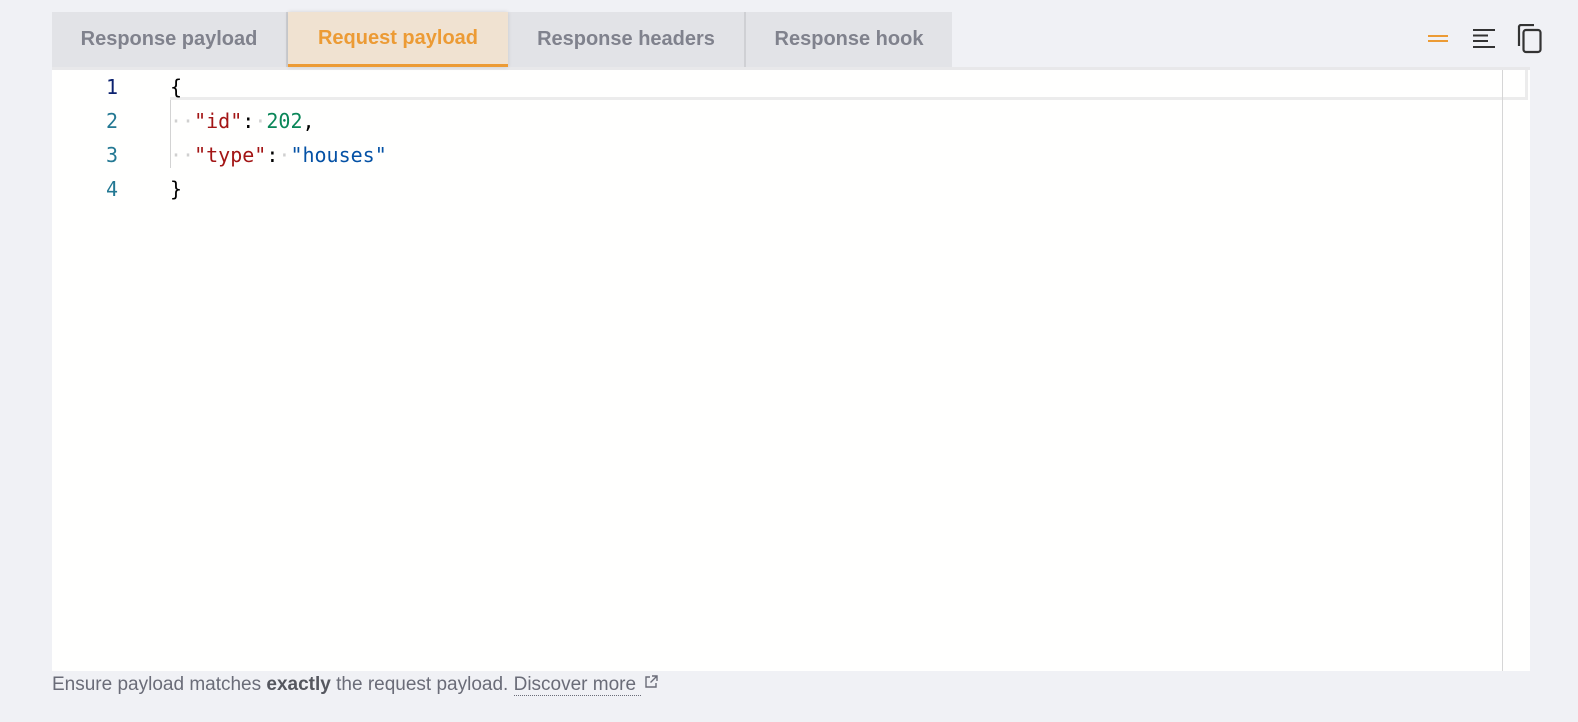 Image resolution: width=1578 pixels, height=722 pixels. I want to click on close-brace: }, so click(176, 189).